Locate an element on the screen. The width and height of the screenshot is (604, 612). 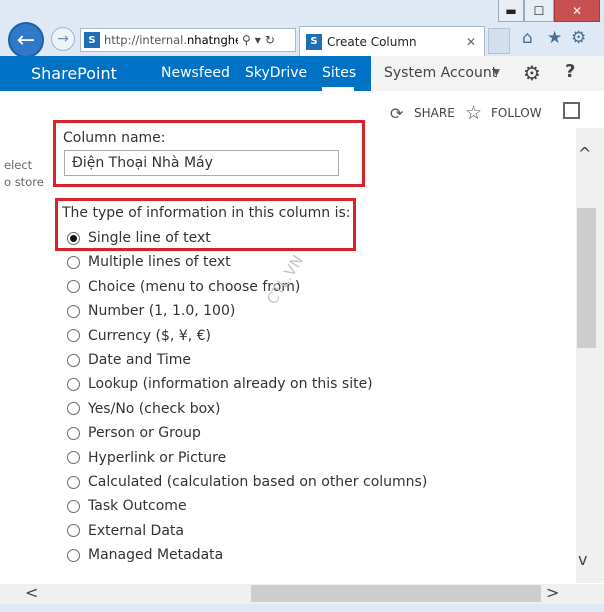
tab-title: Create Column is located at coordinates (372, 41).